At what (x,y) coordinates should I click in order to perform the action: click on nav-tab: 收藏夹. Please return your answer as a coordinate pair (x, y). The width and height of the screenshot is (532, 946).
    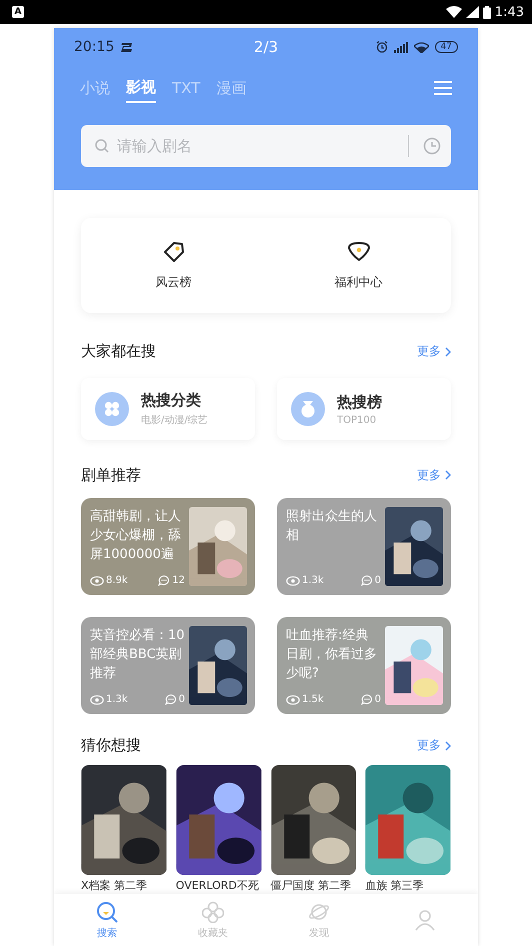
    Looking at the image, I should click on (213, 920).